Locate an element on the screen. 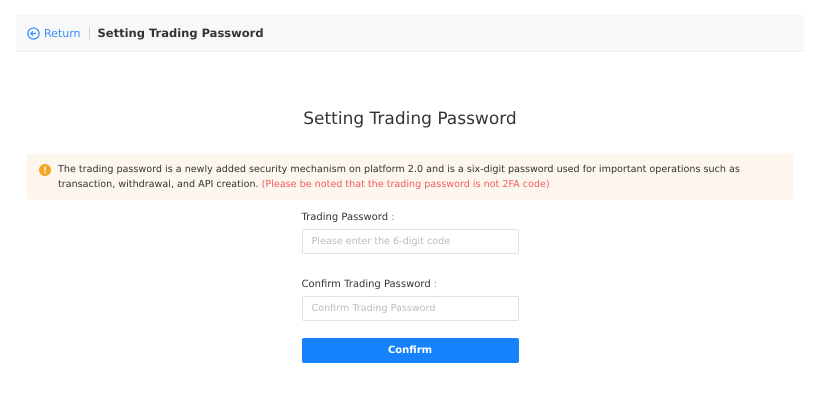 This screenshot has width=822, height=412. field-label: Confirm Trading Password is located at coordinates (366, 284).